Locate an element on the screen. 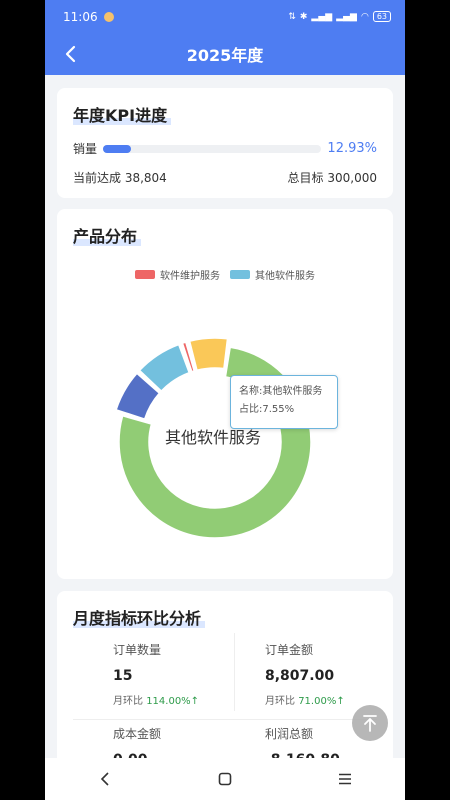  signal-4g-icon: ▂▄▆ is located at coordinates (346, 16).